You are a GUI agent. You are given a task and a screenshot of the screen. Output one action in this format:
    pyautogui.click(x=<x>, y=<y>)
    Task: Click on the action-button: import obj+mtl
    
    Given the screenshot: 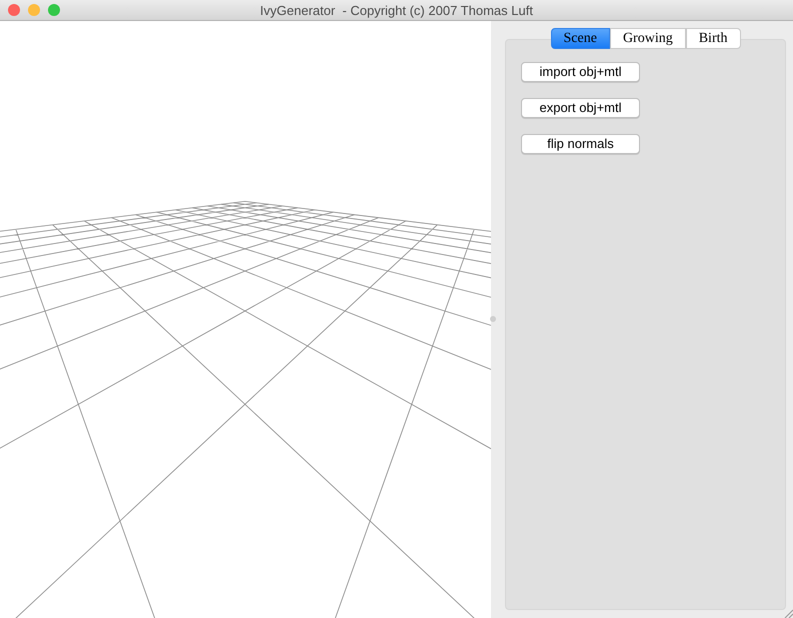 What is the action you would take?
    pyautogui.click(x=580, y=72)
    